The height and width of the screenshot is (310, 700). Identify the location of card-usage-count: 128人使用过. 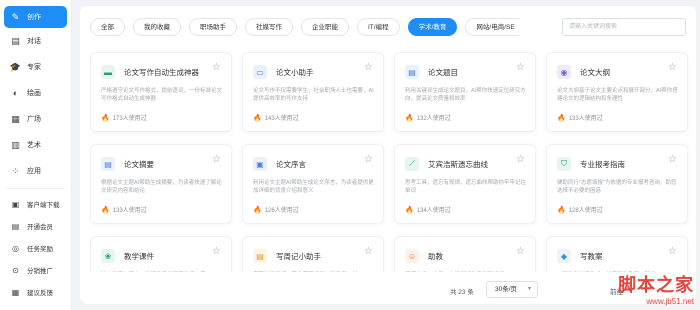
(585, 211).